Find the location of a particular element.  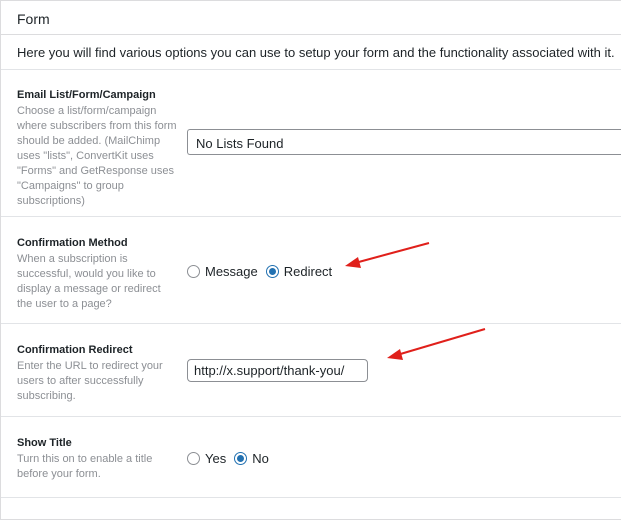

annotation-arrow-url is located at coordinates (436, 344).